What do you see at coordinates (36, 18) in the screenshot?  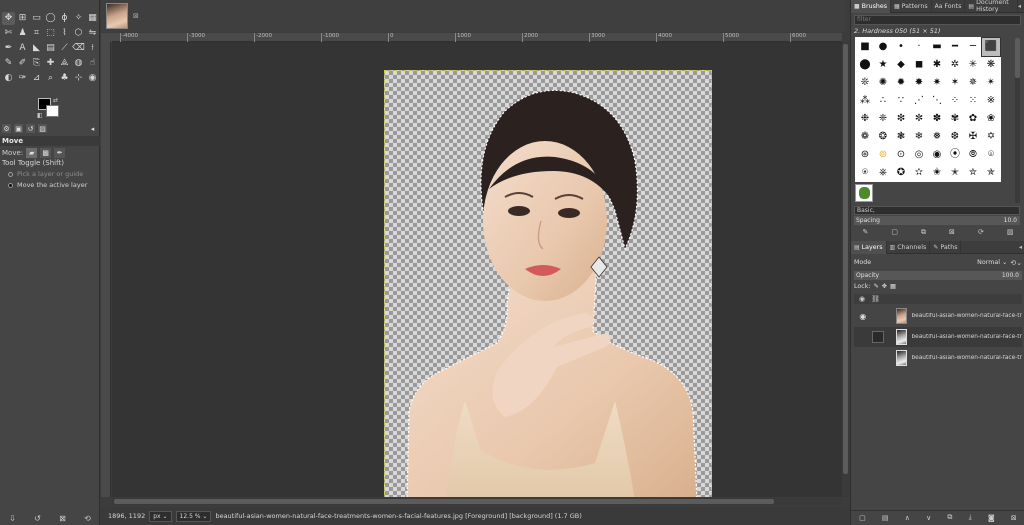 I see `rect-select-icon: ▭` at bounding box center [36, 18].